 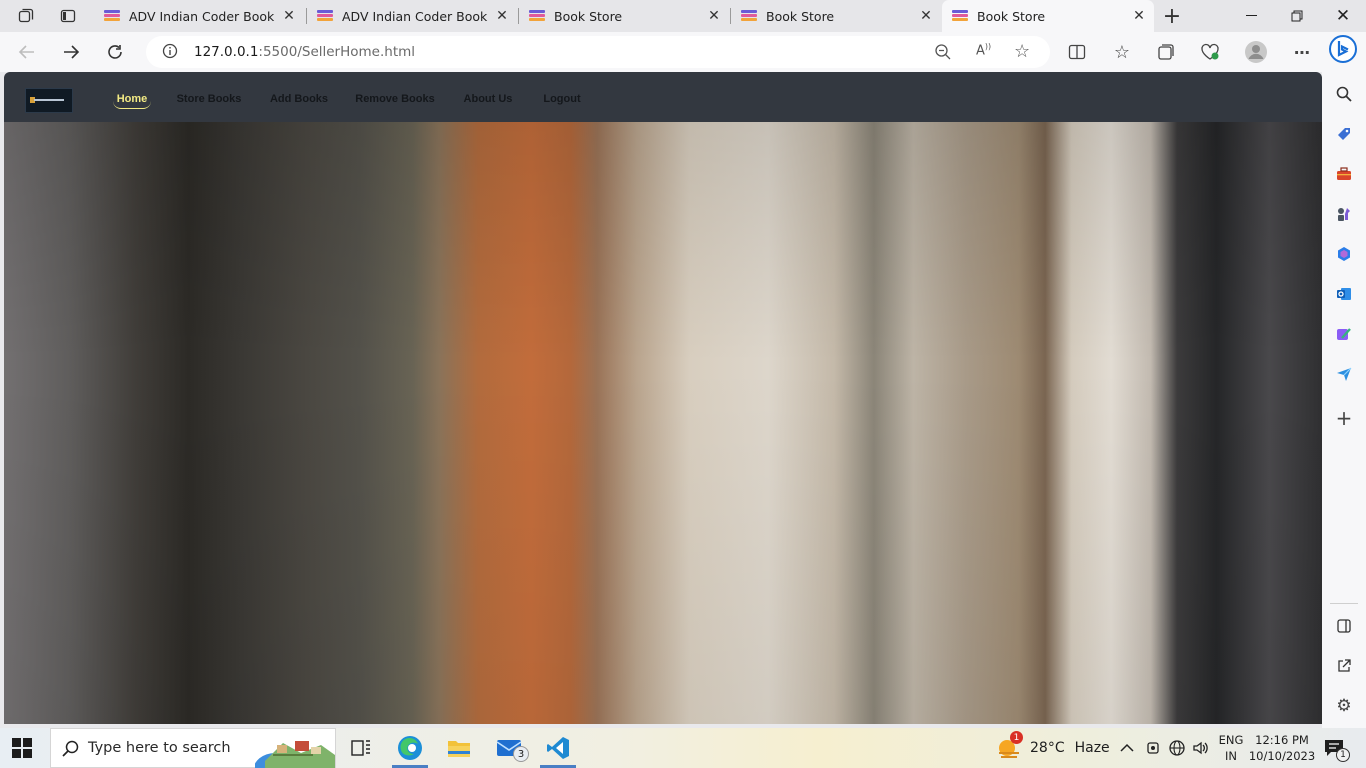 I want to click on clock-time: 12:16 PM, so click(x=1282, y=740).